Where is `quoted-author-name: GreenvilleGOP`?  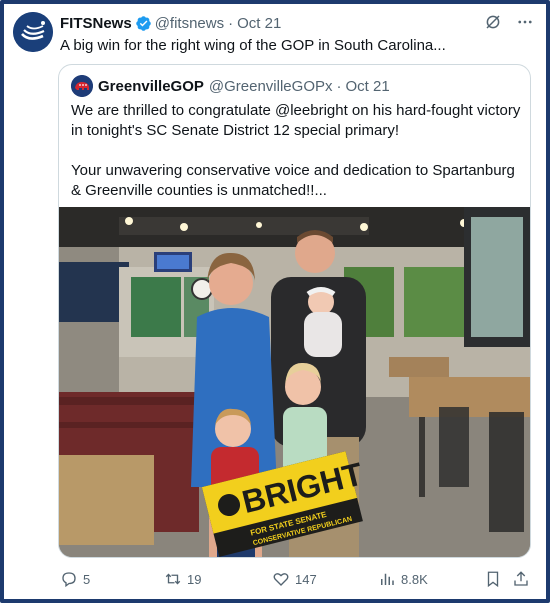 quoted-author-name: GreenvilleGOP is located at coordinates (151, 86).